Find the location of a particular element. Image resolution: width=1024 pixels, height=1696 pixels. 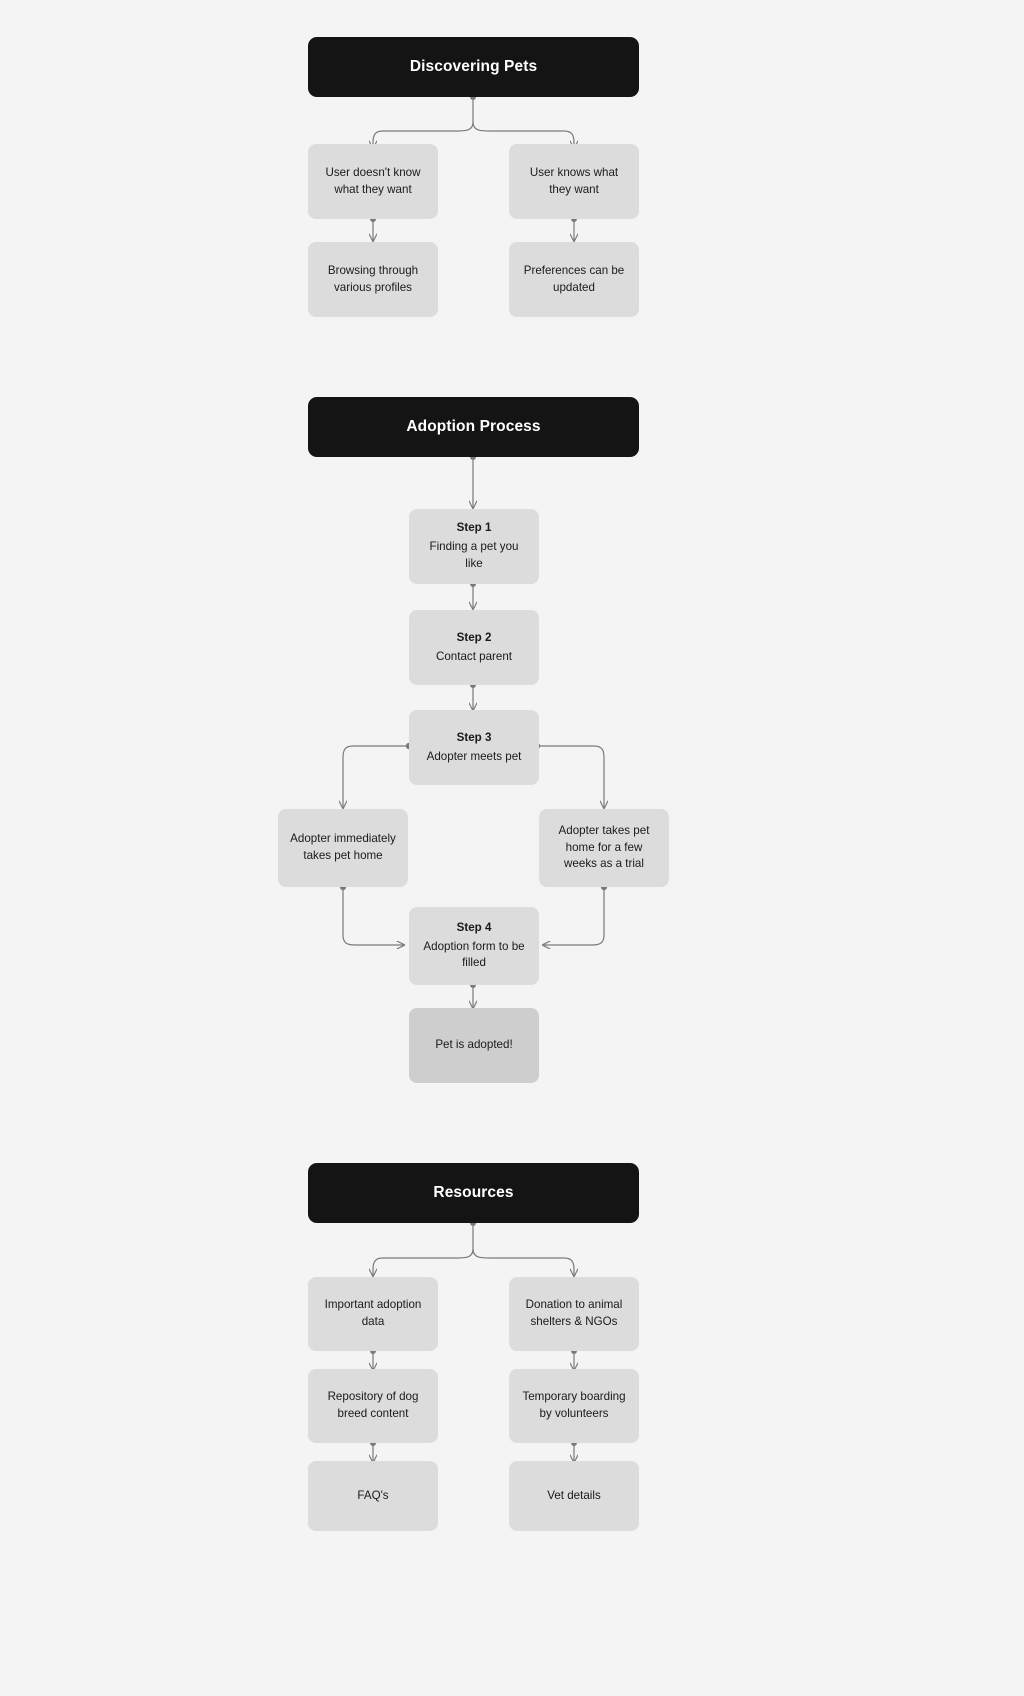

node-temporary-boarding-volunteers: Temporary boarding by volunteers is located at coordinates (574, 1406).